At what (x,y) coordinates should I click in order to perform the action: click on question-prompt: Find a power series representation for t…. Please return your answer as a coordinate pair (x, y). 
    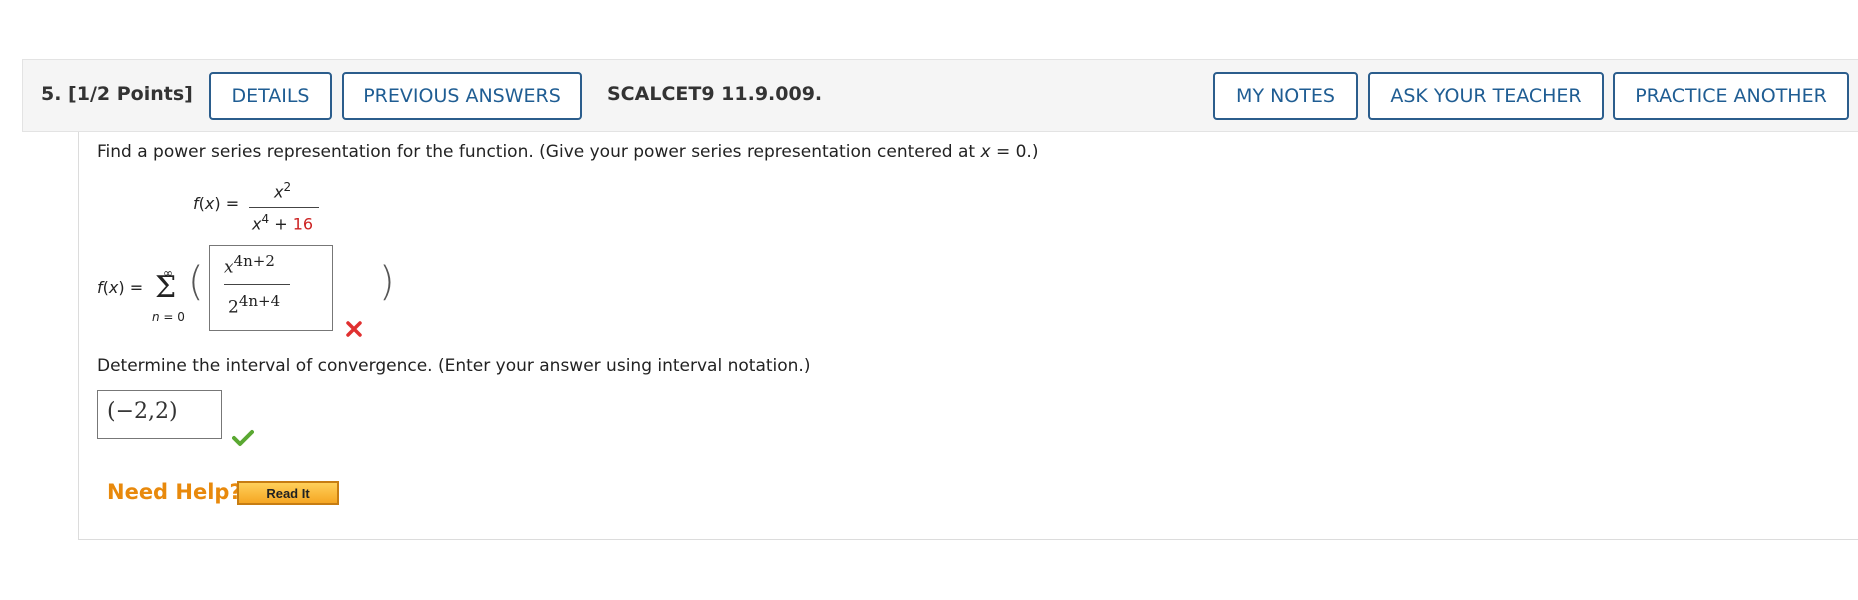
    Looking at the image, I should click on (568, 152).